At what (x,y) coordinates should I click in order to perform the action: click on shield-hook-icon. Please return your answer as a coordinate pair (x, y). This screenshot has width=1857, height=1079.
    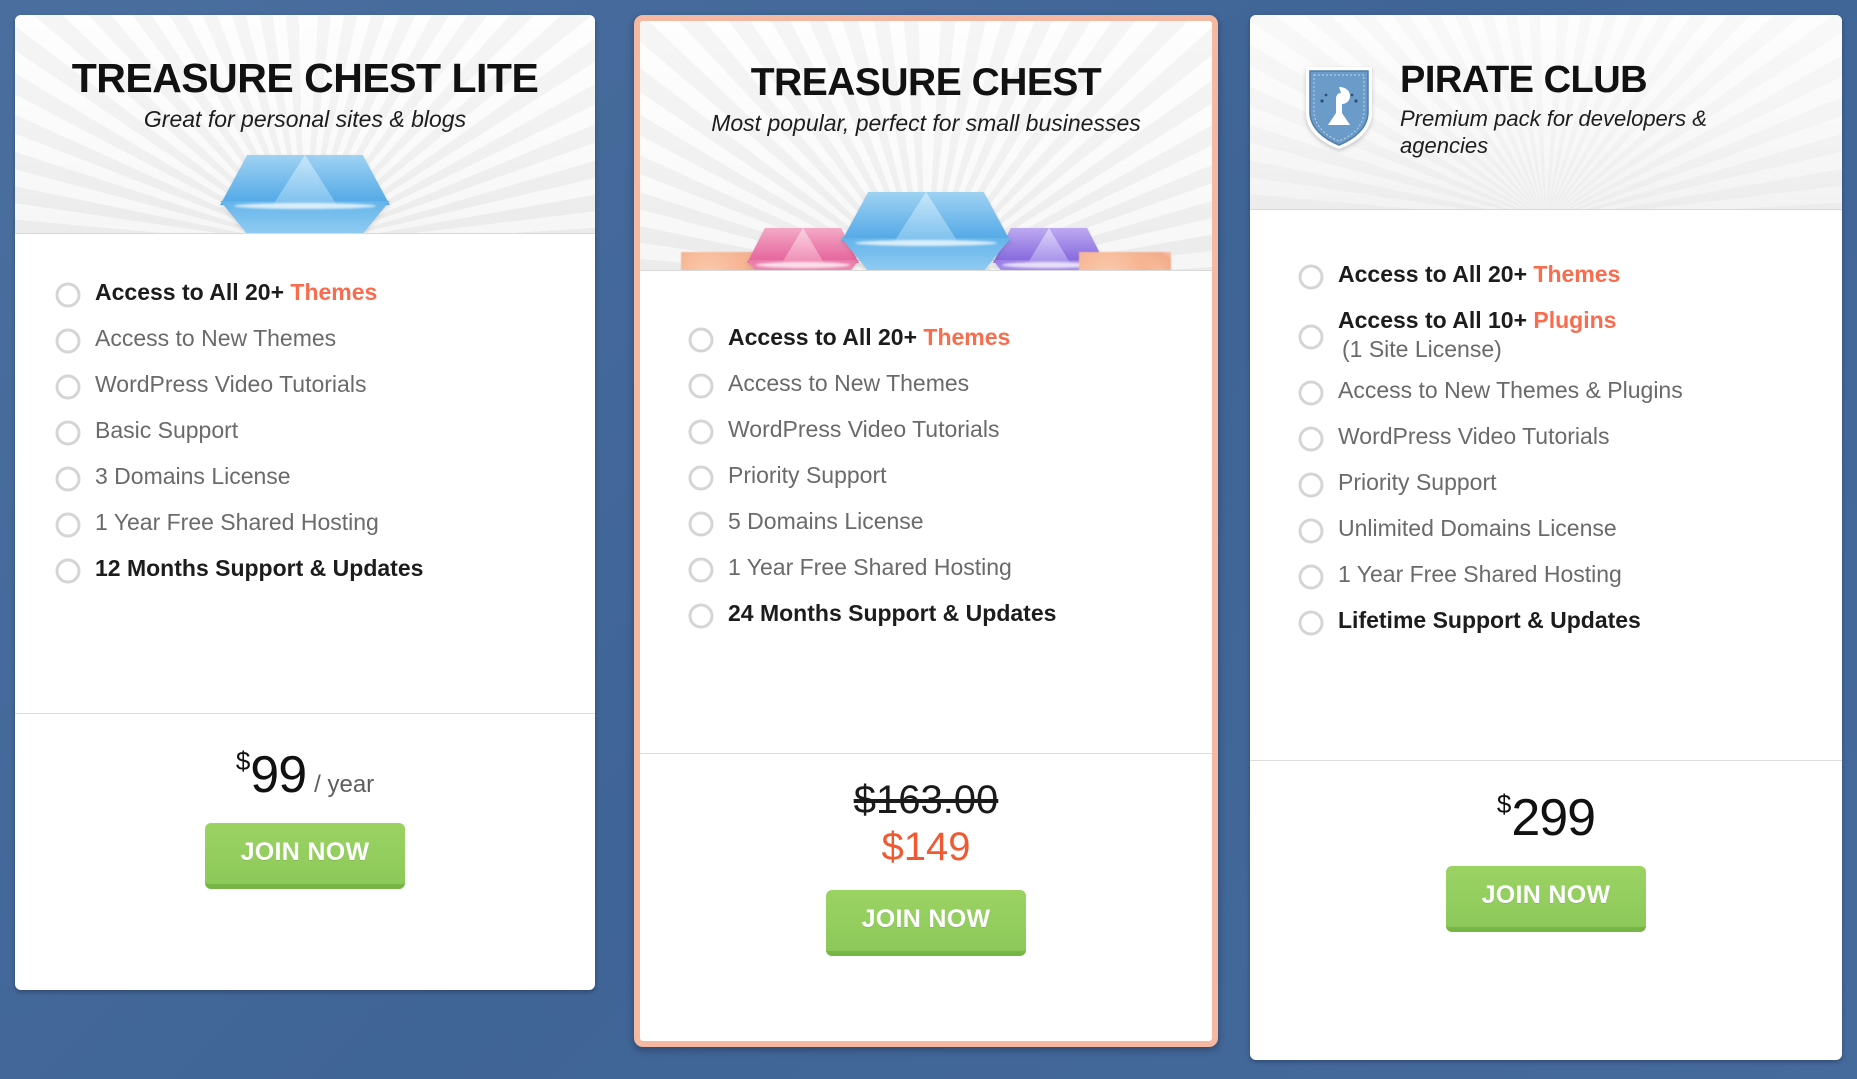
    Looking at the image, I should click on (1339, 107).